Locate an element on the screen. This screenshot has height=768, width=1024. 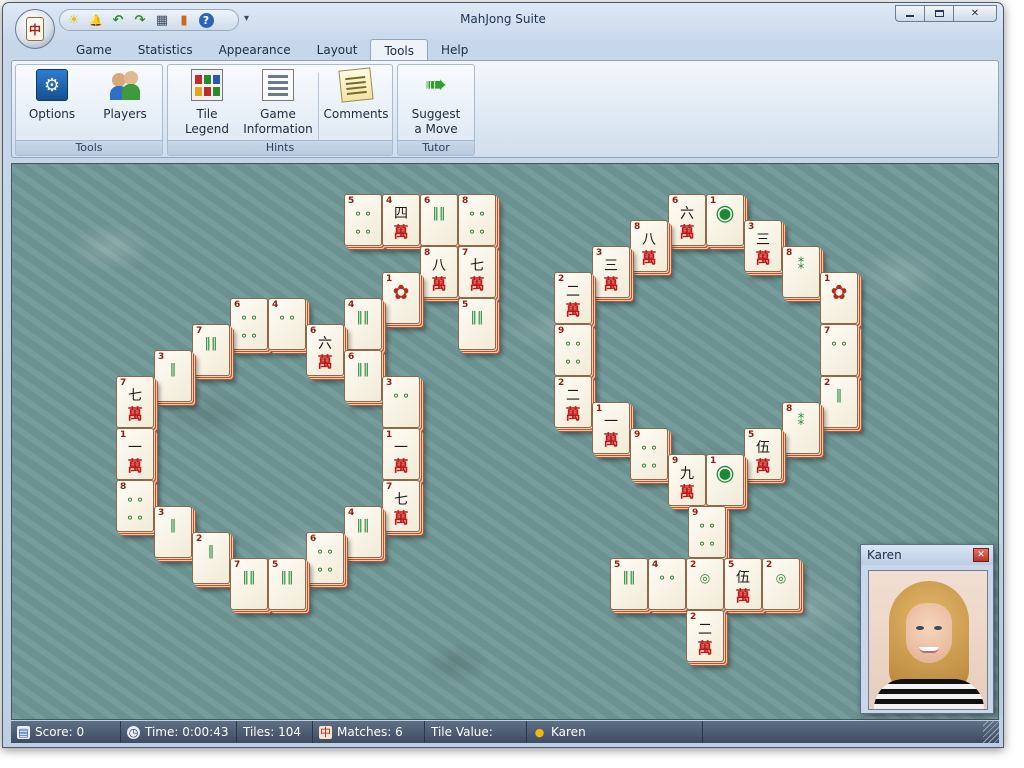
suggest-move-button: ➠ Suggest a Move is located at coordinates (436, 102).